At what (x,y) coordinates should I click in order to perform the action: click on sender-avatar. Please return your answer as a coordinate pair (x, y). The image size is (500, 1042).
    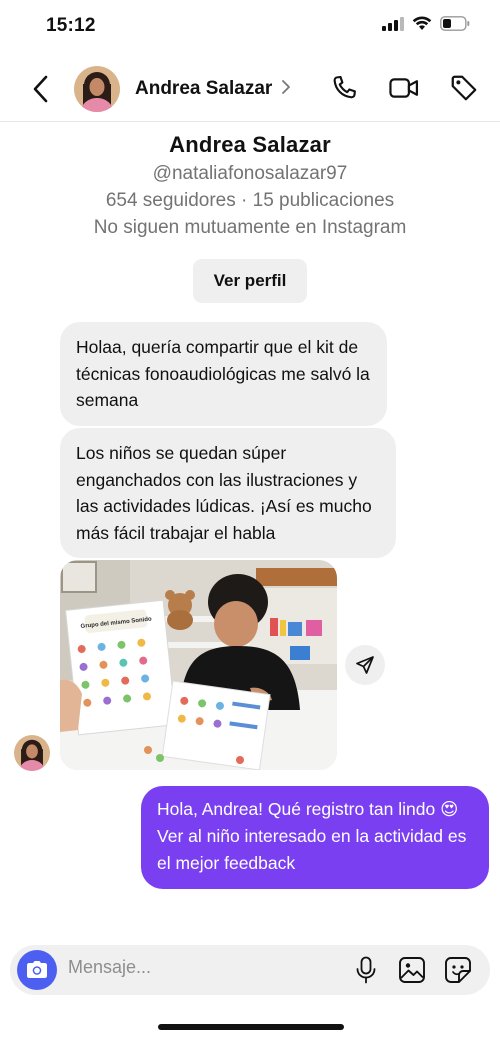
    Looking at the image, I should click on (32, 753).